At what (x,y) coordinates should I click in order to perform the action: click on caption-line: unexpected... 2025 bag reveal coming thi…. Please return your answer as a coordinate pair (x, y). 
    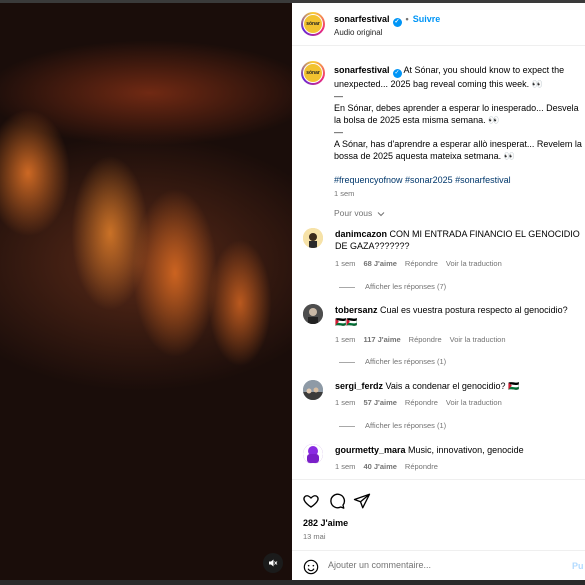
    Looking at the image, I should click on (438, 84).